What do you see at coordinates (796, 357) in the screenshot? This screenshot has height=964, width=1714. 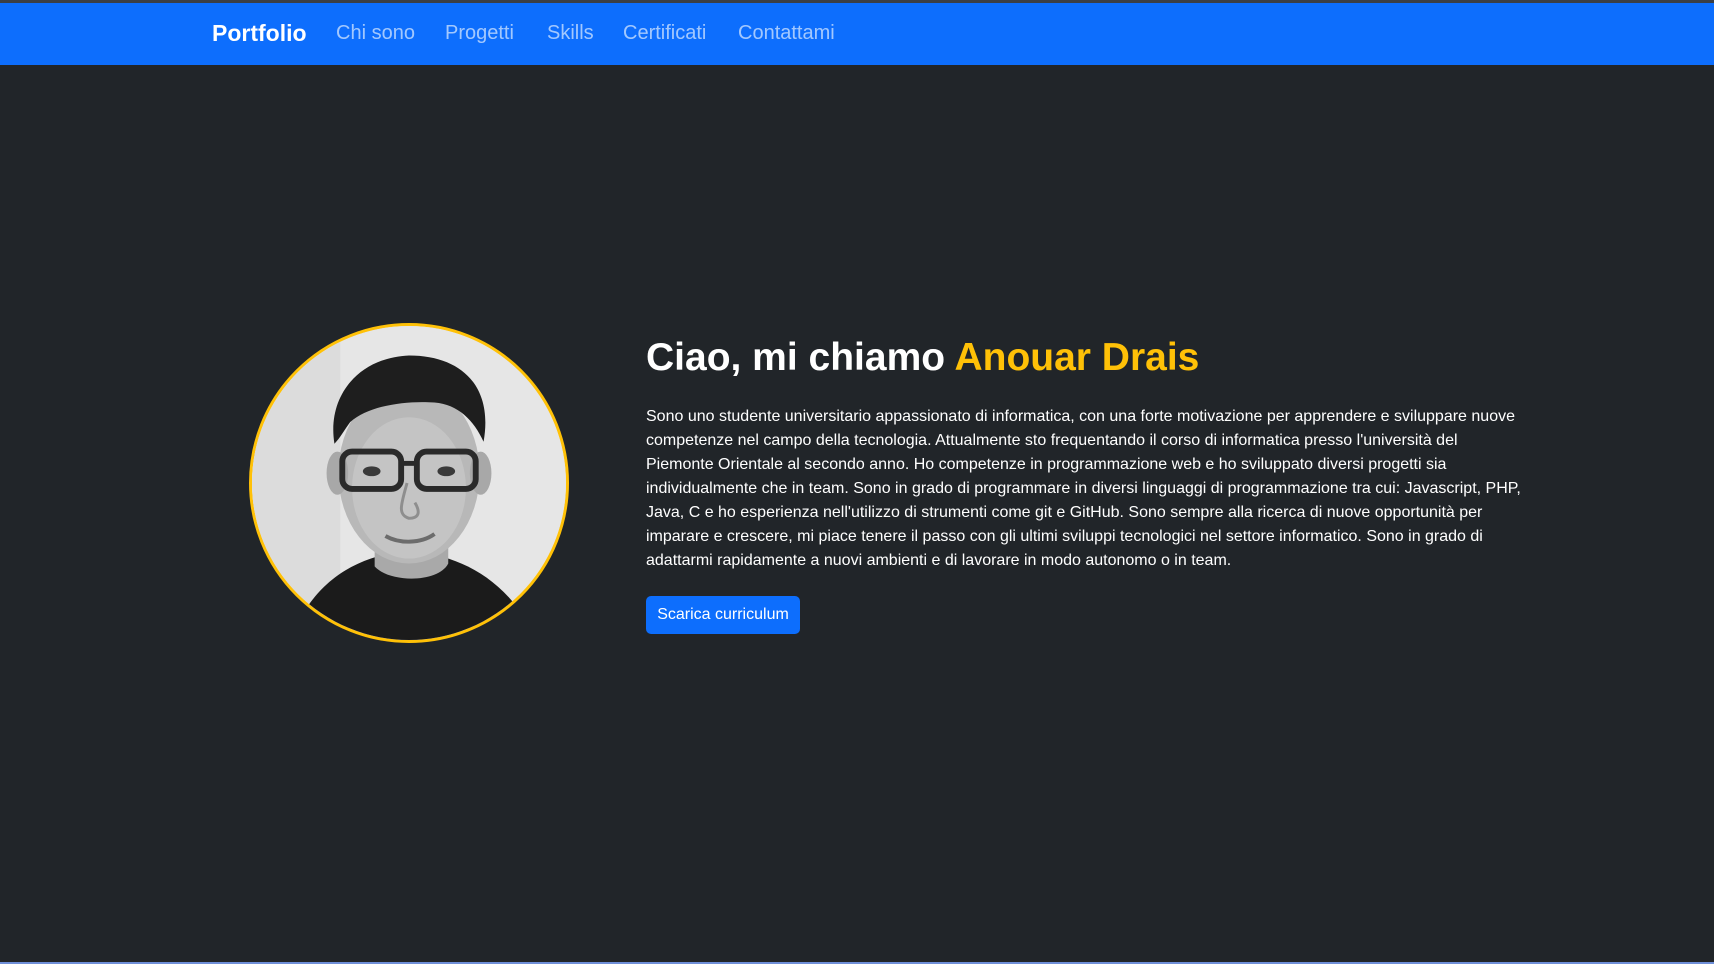 I see `hero-greeting: Ciao, mi chiamo` at bounding box center [796, 357].